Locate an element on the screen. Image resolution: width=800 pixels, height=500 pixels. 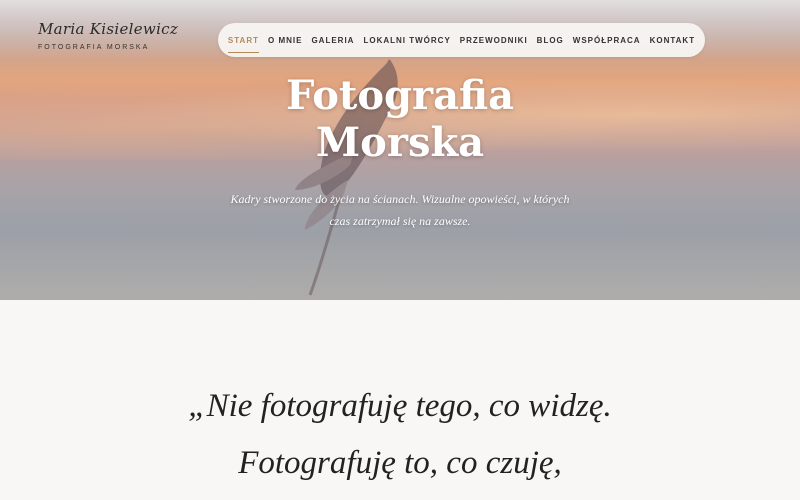
nav-item-wspolpraca: WSPÓŁPRACA is located at coordinates (607, 40).